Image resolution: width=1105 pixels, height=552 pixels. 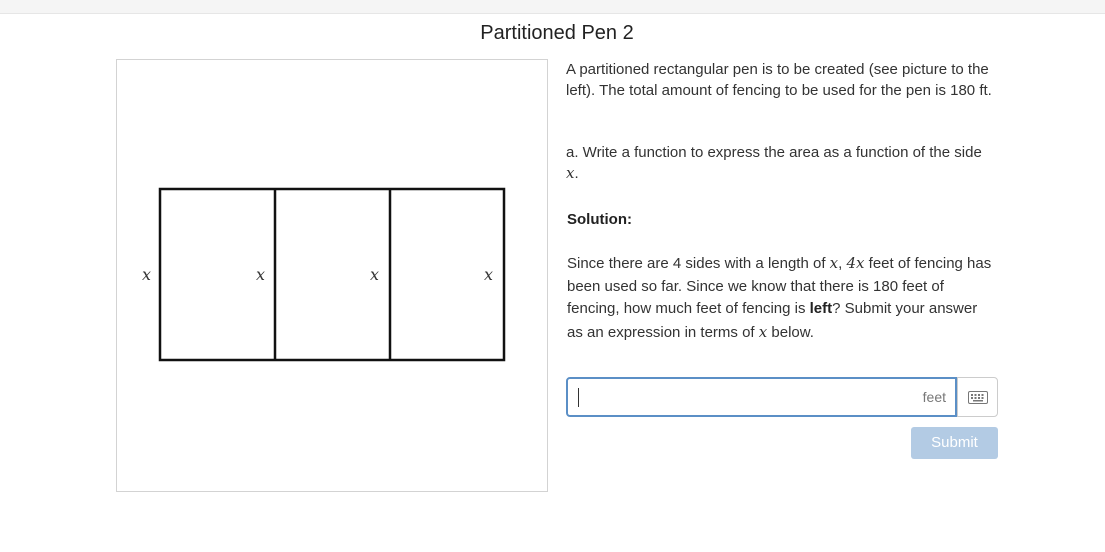 What do you see at coordinates (934, 397) in the screenshot?
I see `answer-unit: feet` at bounding box center [934, 397].